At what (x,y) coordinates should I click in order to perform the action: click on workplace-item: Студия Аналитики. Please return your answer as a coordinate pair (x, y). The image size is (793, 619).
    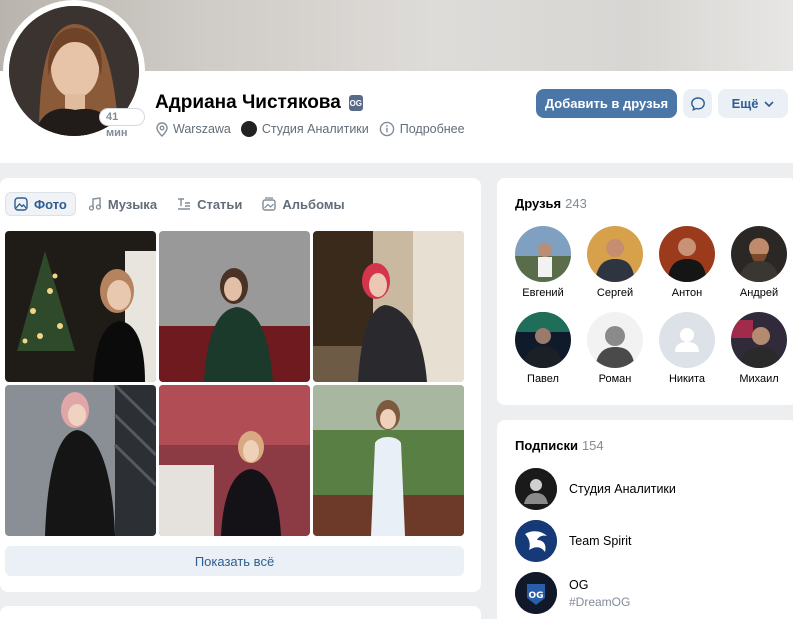
    Looking at the image, I should click on (304, 129).